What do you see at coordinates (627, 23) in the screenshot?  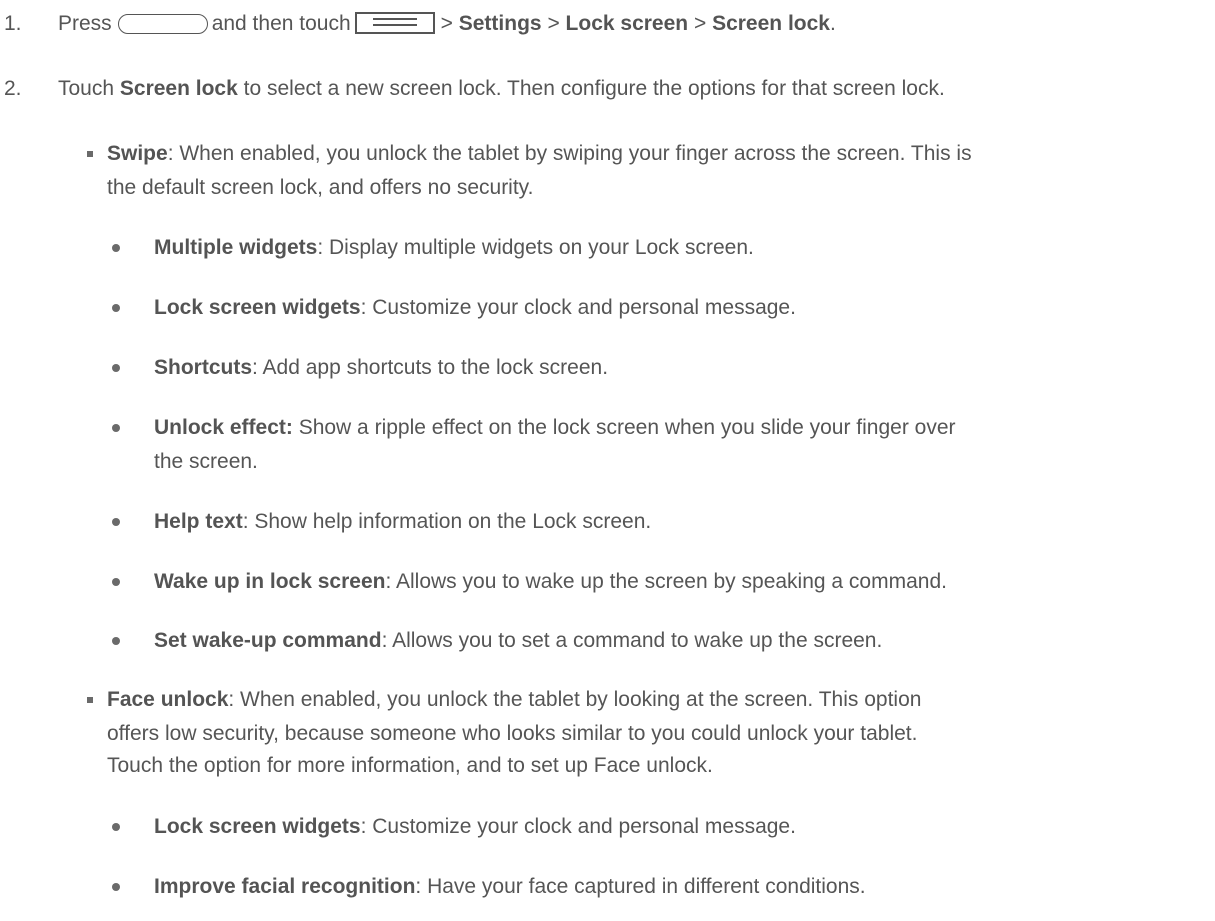 I see `path-lock-screen: Lock screen` at bounding box center [627, 23].